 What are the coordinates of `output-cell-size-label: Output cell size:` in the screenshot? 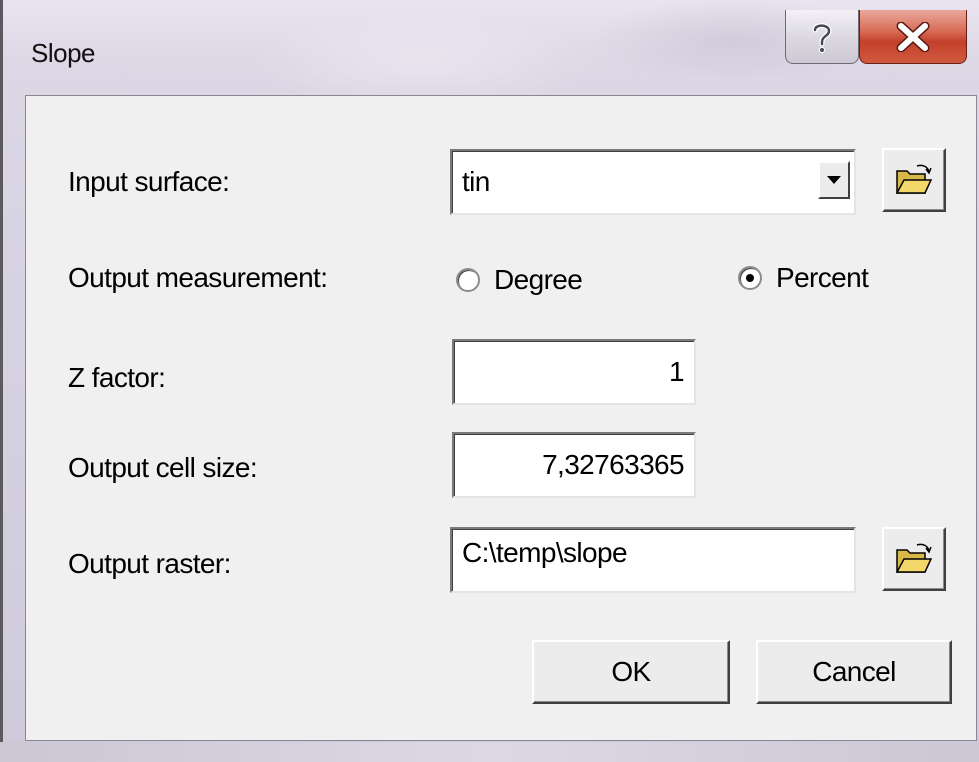 It's located at (163, 467).